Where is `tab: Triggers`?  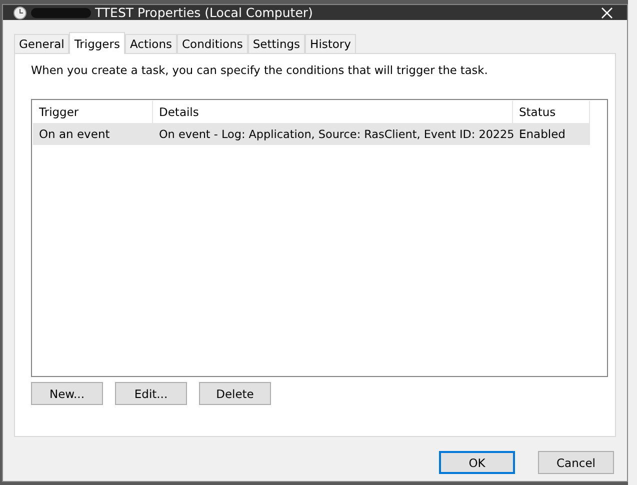
tab: Triggers is located at coordinates (97, 43).